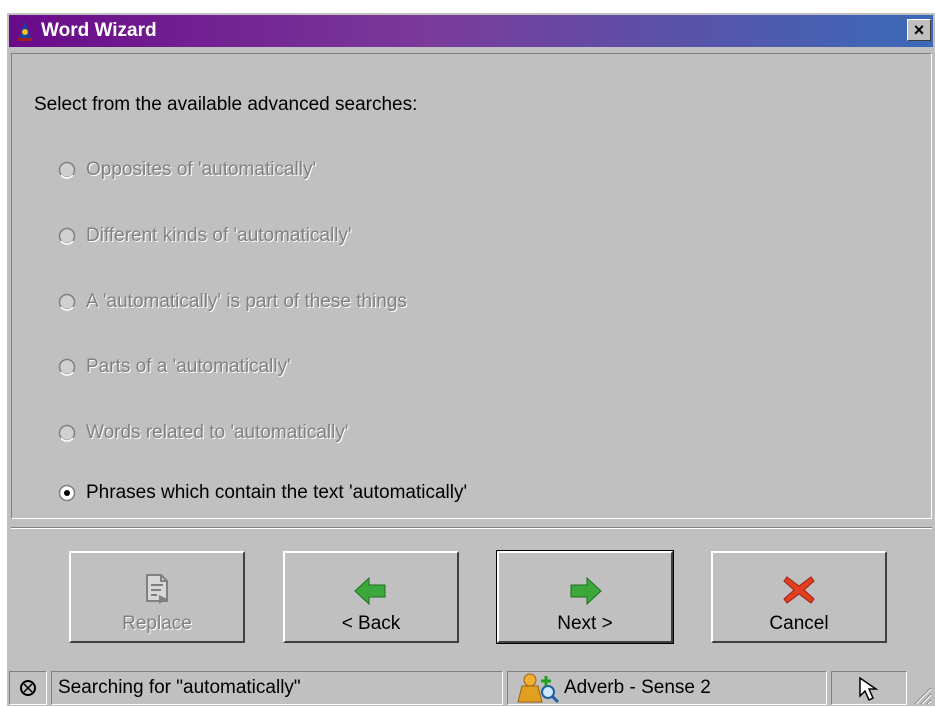 The width and height of the screenshot is (935, 707). I want to click on adverb-icon, so click(538, 688).